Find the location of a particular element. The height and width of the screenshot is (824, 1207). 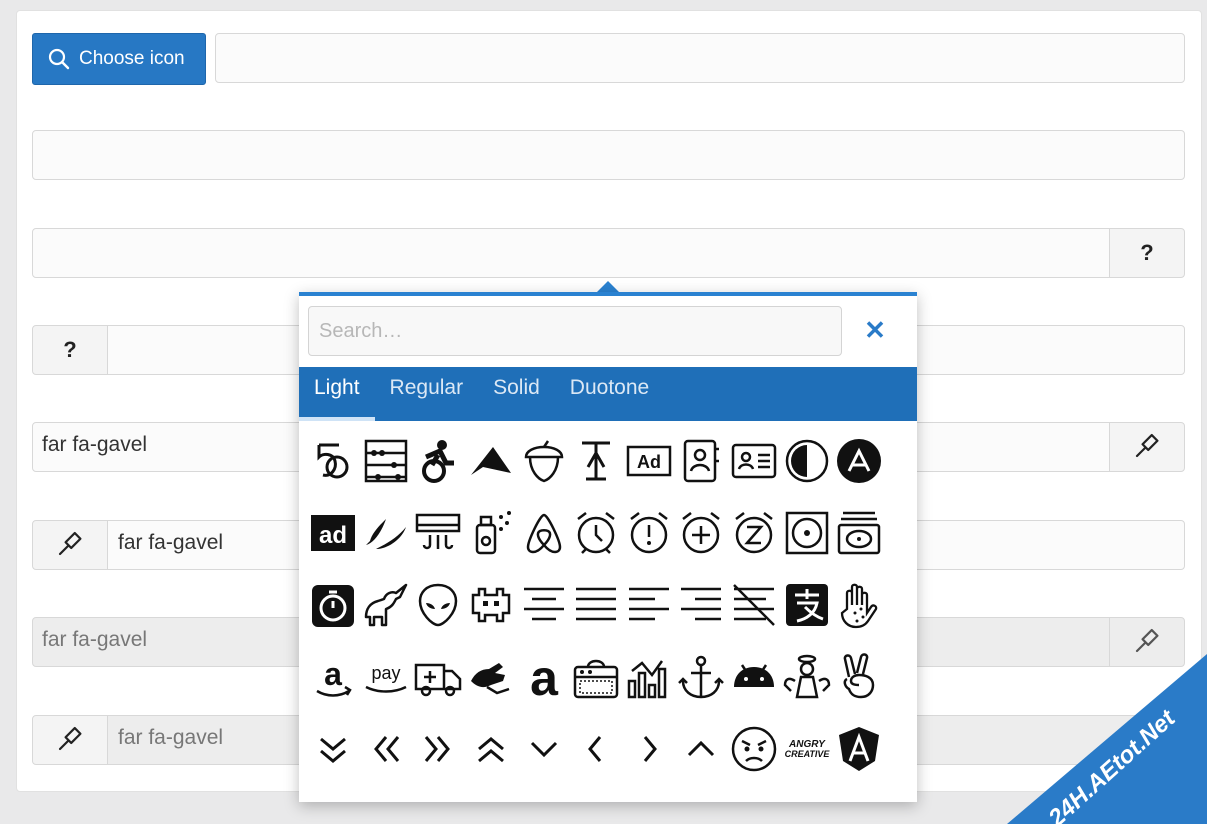

allergies-icon is located at coordinates (859, 605).